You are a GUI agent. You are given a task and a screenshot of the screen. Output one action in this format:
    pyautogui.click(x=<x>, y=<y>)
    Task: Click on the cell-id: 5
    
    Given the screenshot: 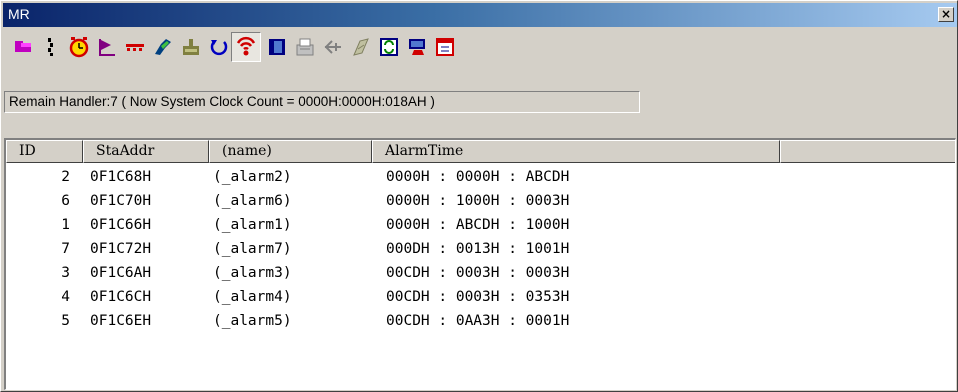 What is the action you would take?
    pyautogui.click(x=65, y=321)
    